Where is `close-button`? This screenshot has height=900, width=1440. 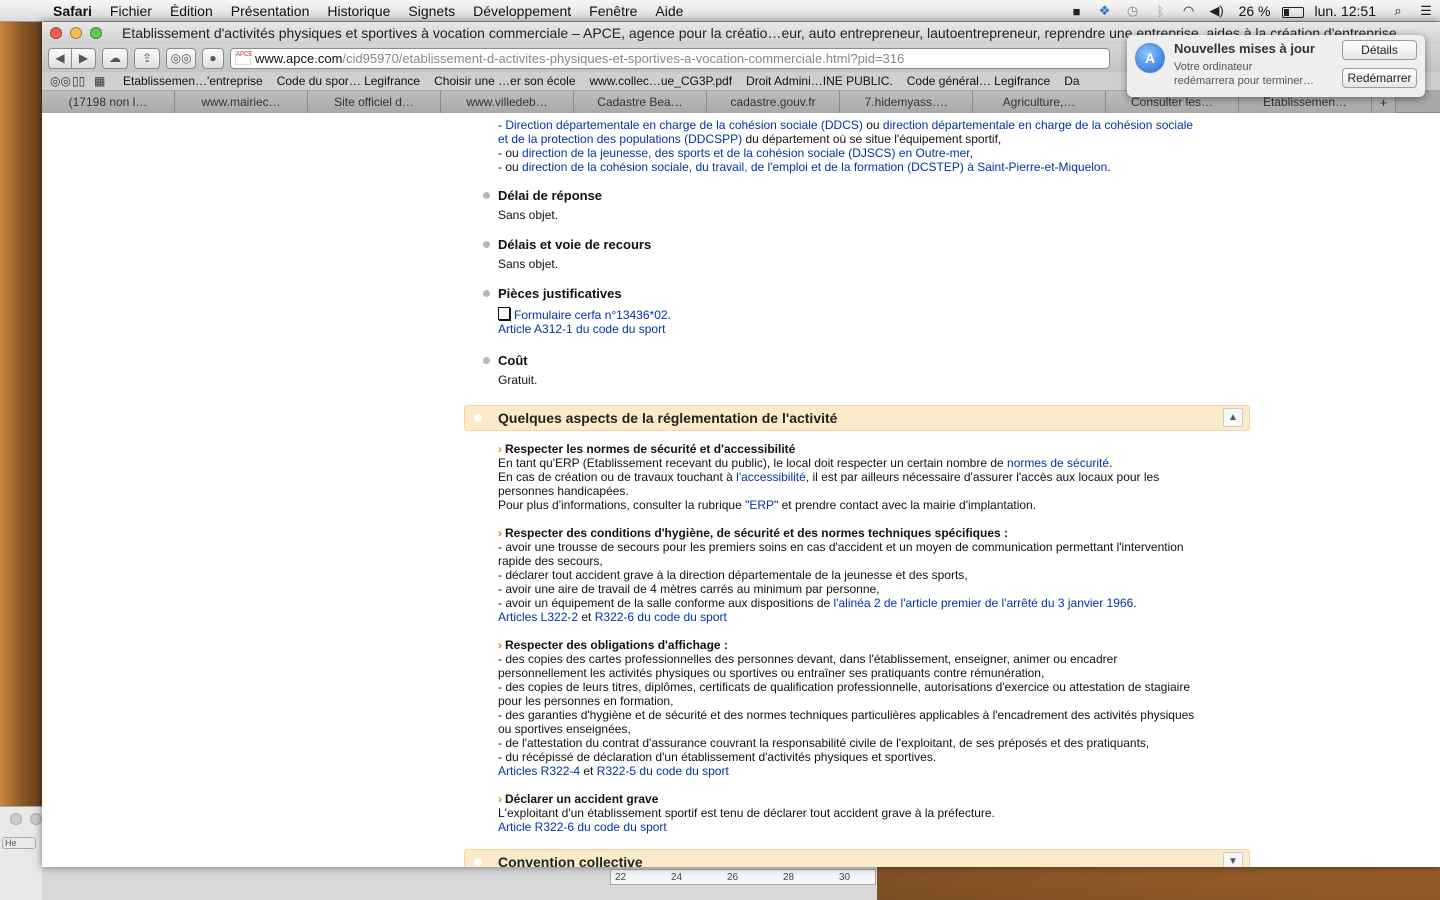 close-button is located at coordinates (56, 33).